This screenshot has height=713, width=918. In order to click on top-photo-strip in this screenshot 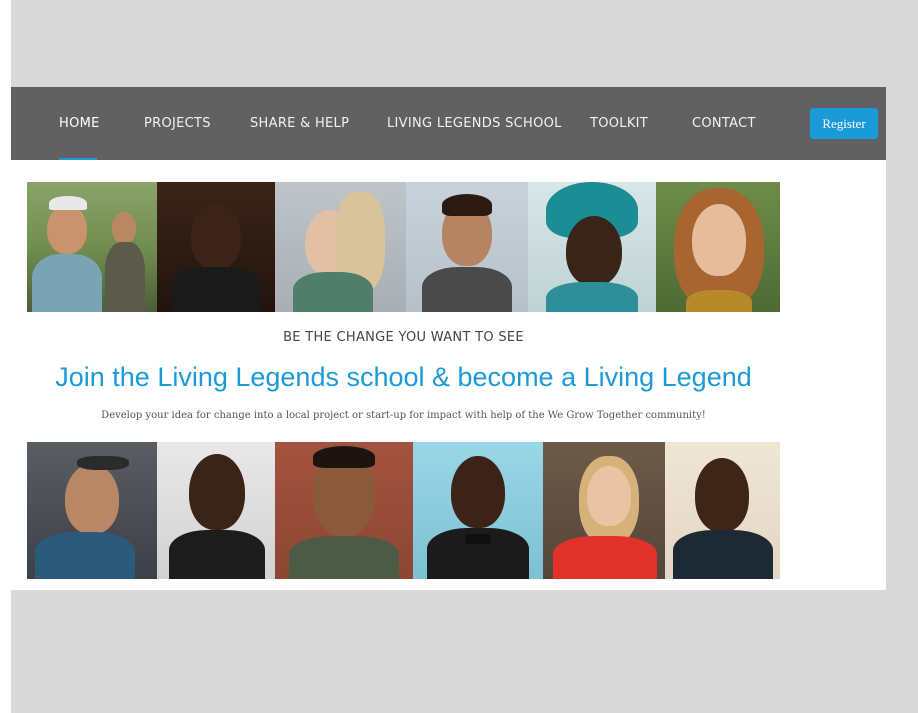, I will do `click(403, 247)`.